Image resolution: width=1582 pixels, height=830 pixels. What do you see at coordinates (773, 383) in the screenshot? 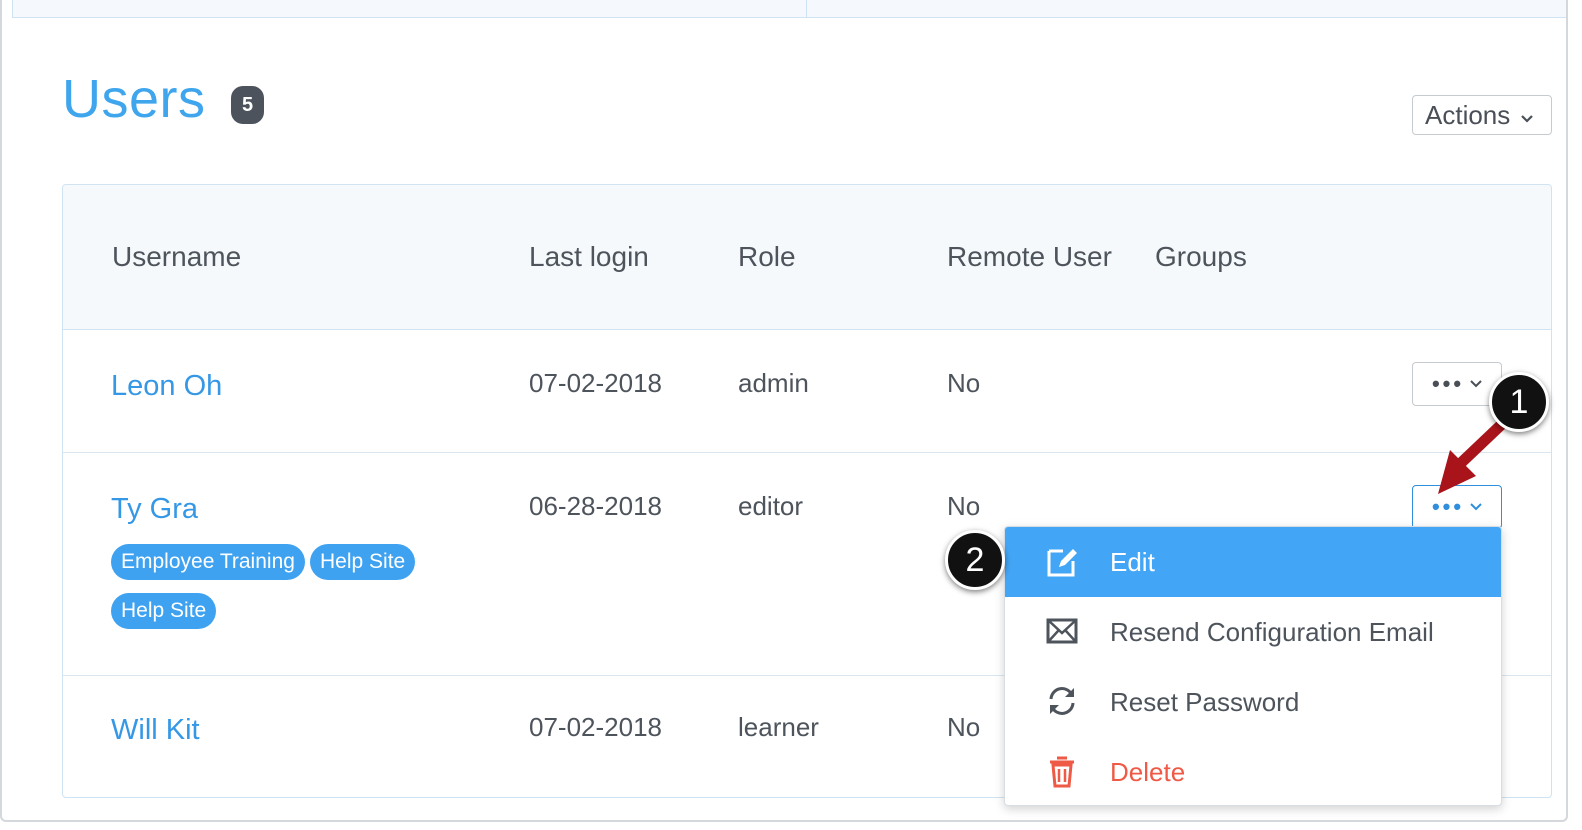
I see `role: admin` at bounding box center [773, 383].